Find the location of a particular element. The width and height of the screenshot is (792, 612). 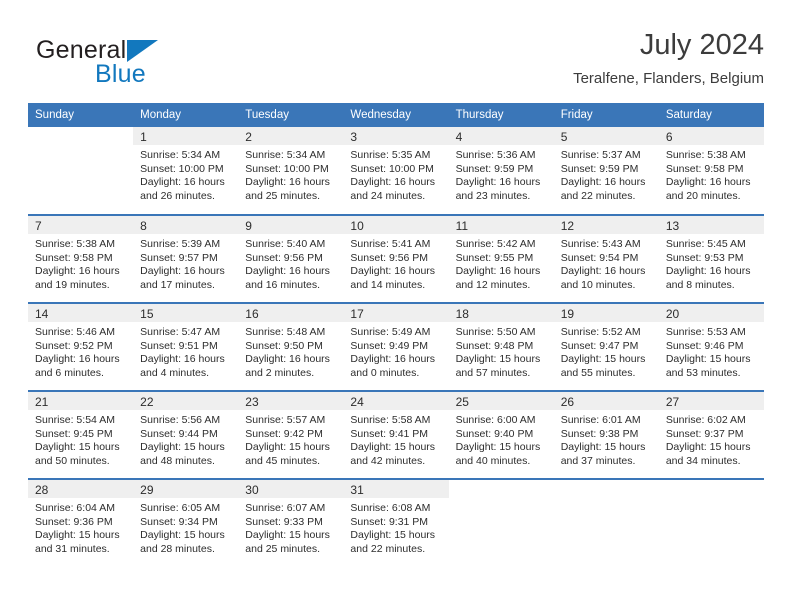

logo-text-blue: Blue is located at coordinates (120, 74).